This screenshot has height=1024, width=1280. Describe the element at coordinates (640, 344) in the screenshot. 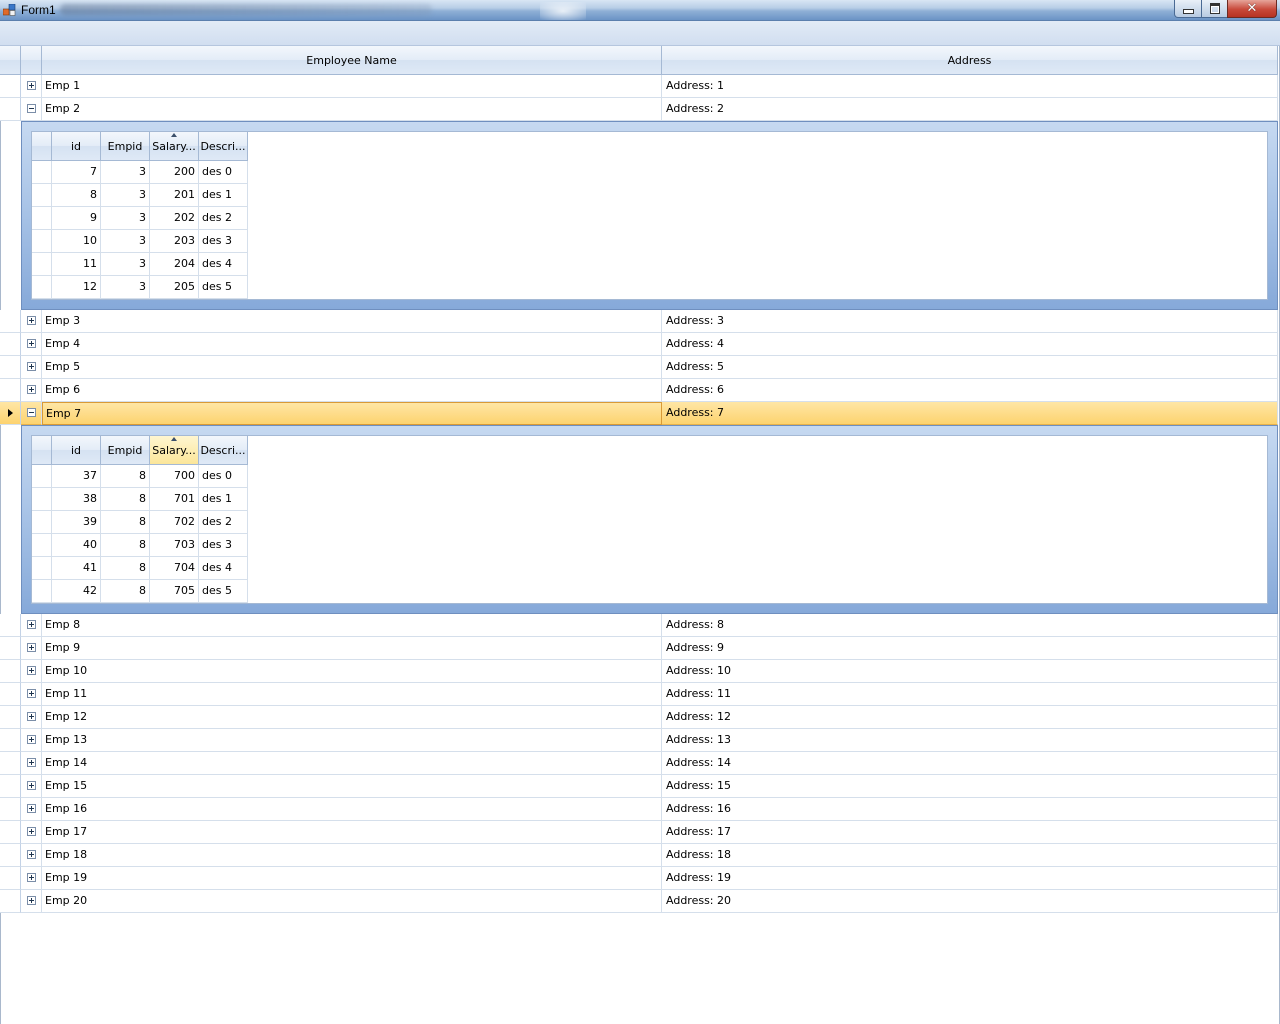

I see `table-row: Emp 4 Address: 4` at that location.